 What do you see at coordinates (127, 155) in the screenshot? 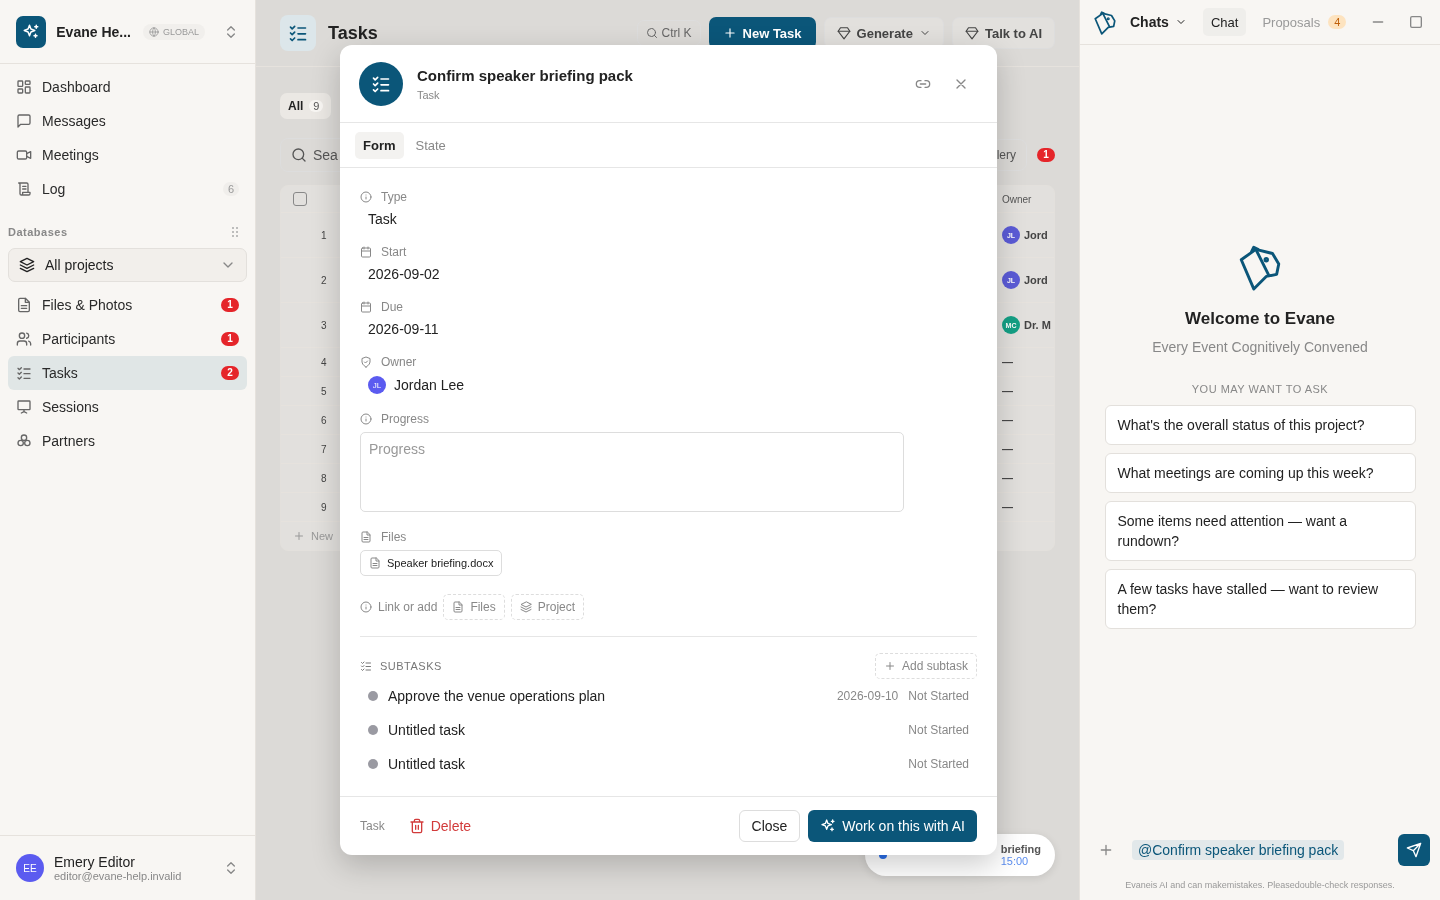
I see `nav-item: Meetings` at bounding box center [127, 155].